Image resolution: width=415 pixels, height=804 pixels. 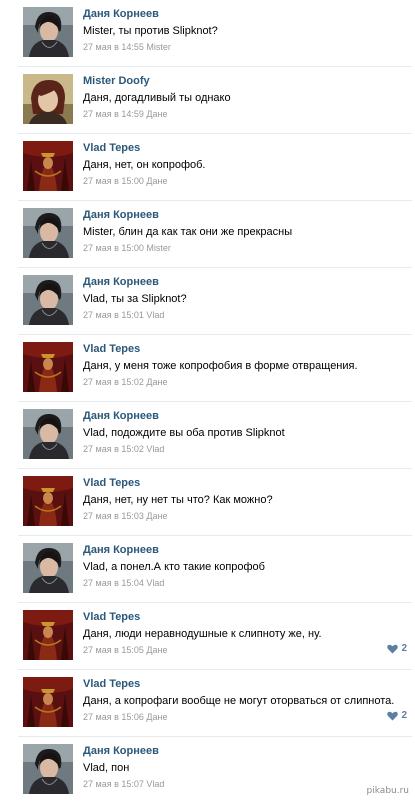 I want to click on comment-meta: 27 мая в 15:00 Дане, so click(x=125, y=181).